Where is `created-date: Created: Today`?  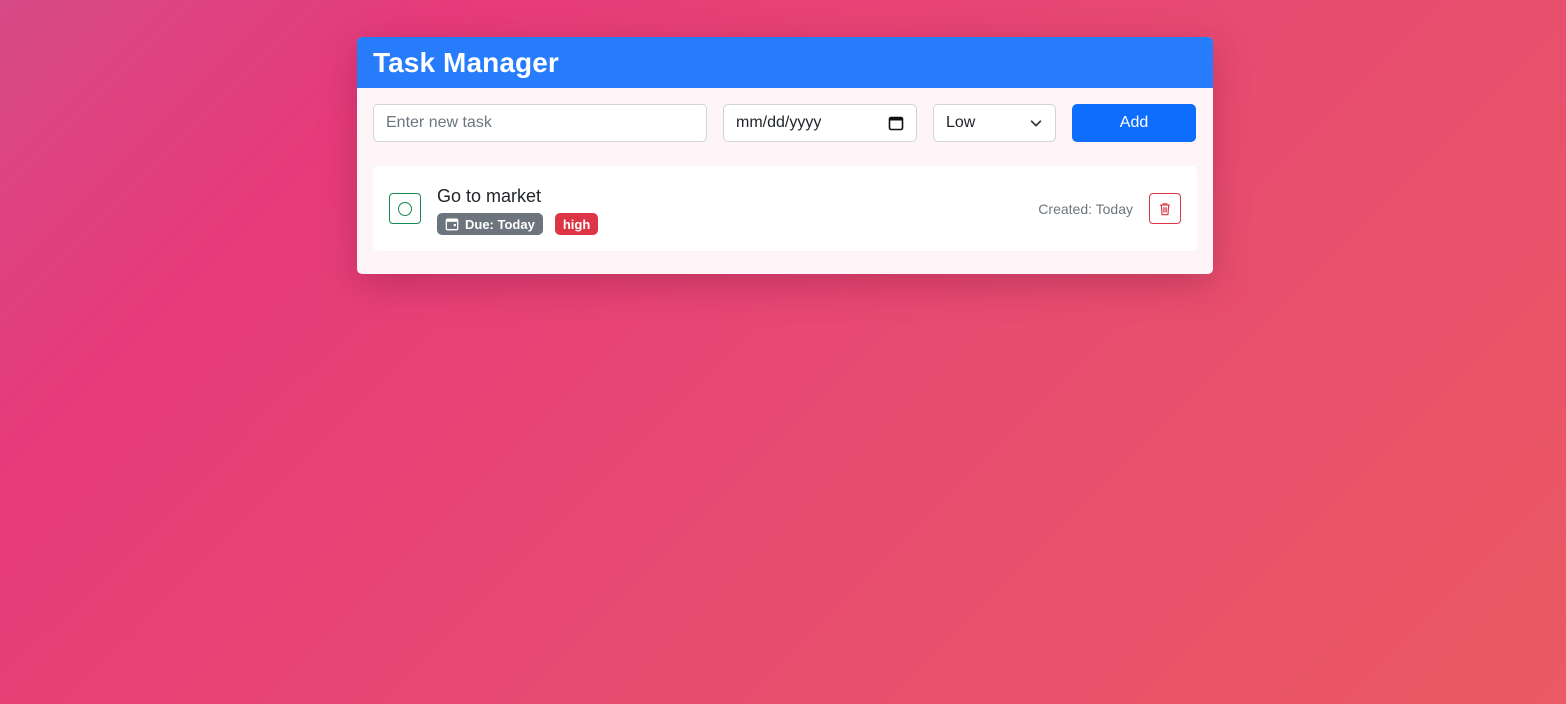
created-date: Created: Today is located at coordinates (1085, 209).